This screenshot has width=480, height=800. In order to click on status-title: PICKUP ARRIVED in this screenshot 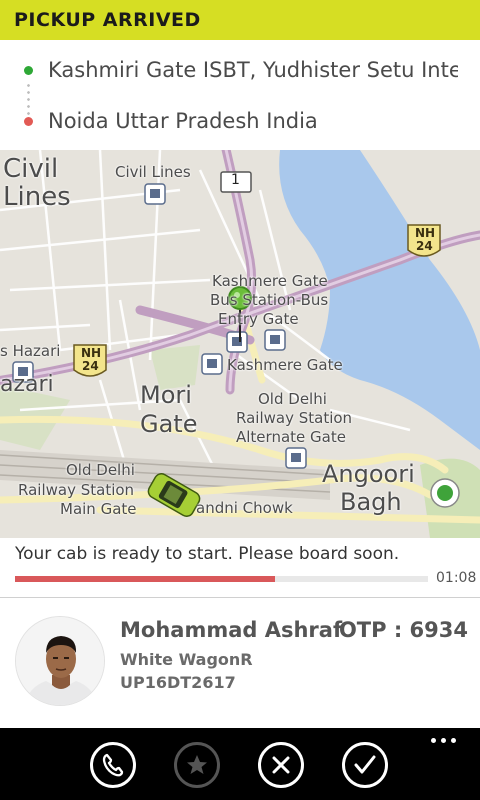, I will do `click(107, 20)`.